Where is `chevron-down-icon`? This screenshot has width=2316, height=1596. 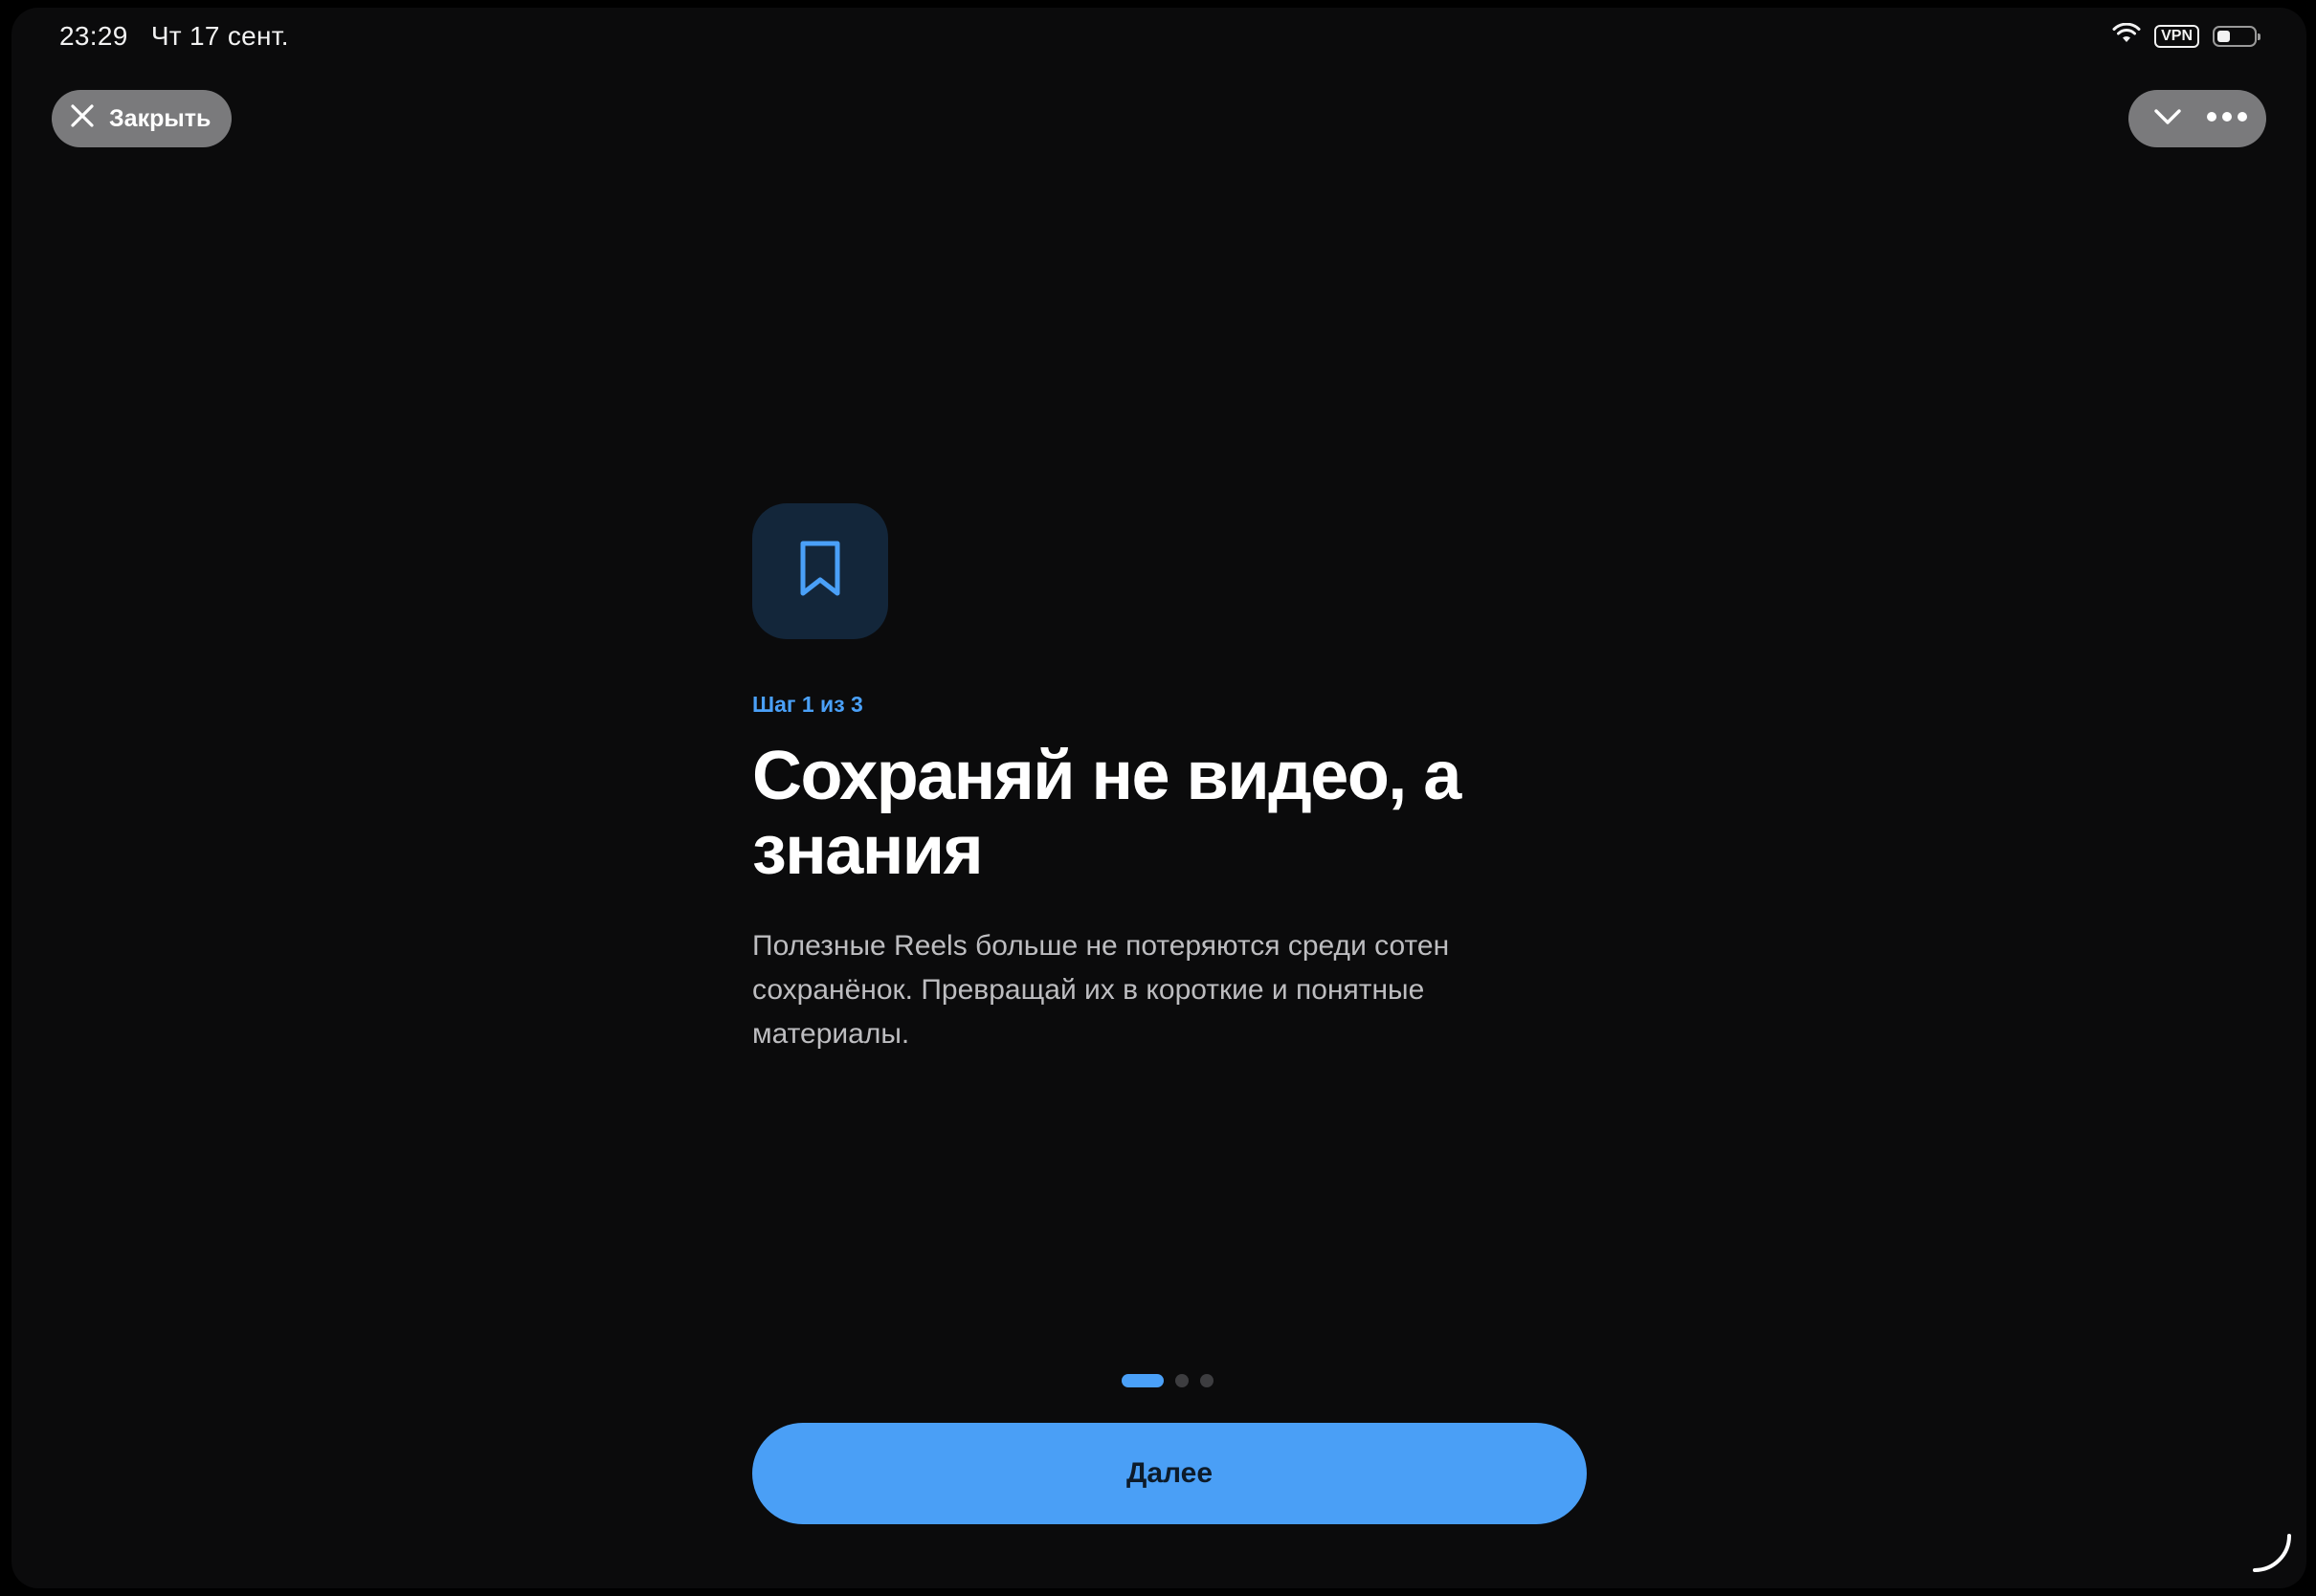
chevron-down-icon is located at coordinates (2167, 119).